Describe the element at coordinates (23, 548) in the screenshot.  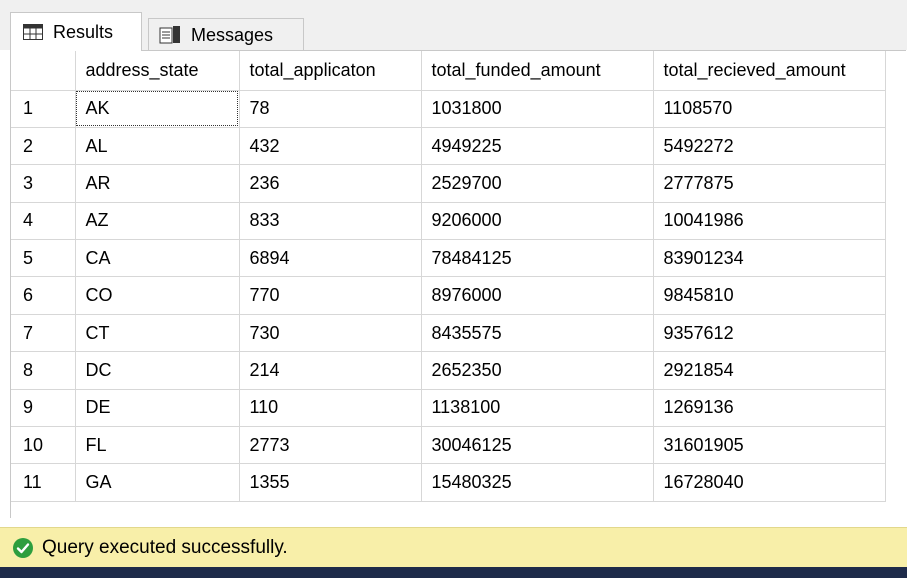
I see `check-circle-icon` at that location.